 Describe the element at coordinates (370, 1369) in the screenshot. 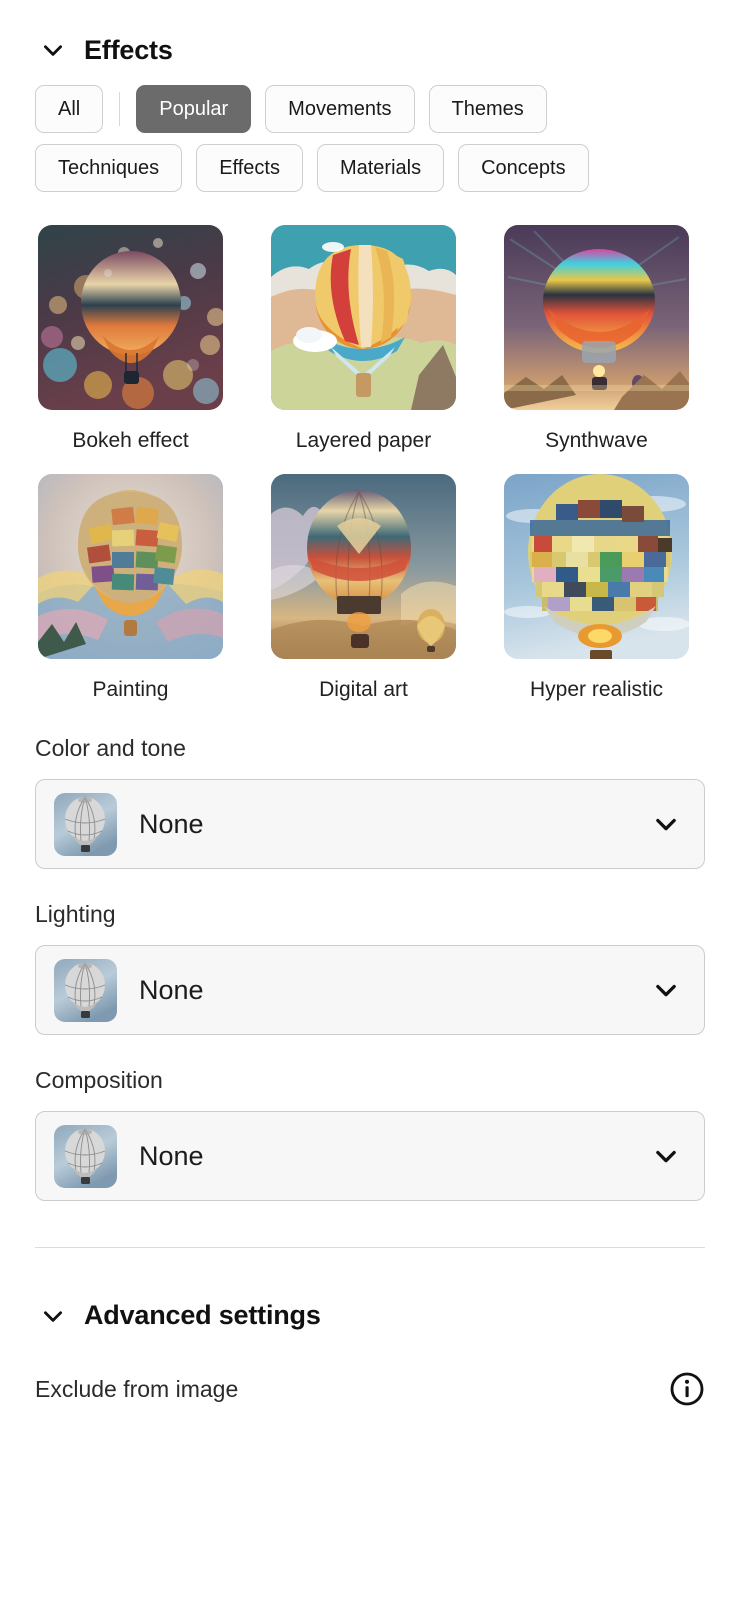

I see `exclude-from-image-row: Exclude from image` at that location.